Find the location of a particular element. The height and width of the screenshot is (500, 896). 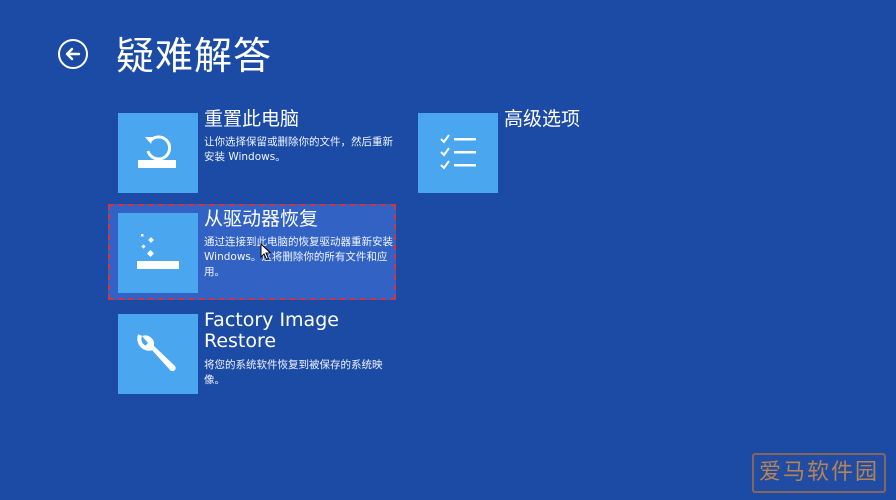

option-title: Factory Image Restore is located at coordinates (271, 330).